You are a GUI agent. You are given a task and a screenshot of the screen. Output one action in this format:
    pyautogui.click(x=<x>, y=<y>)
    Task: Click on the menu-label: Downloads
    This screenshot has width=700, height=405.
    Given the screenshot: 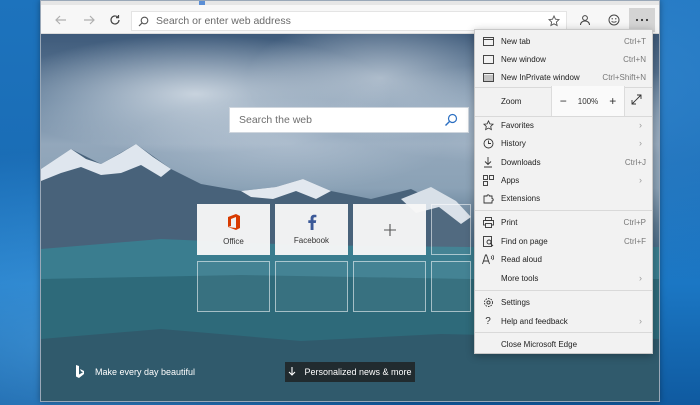 What is the action you would take?
    pyautogui.click(x=521, y=162)
    